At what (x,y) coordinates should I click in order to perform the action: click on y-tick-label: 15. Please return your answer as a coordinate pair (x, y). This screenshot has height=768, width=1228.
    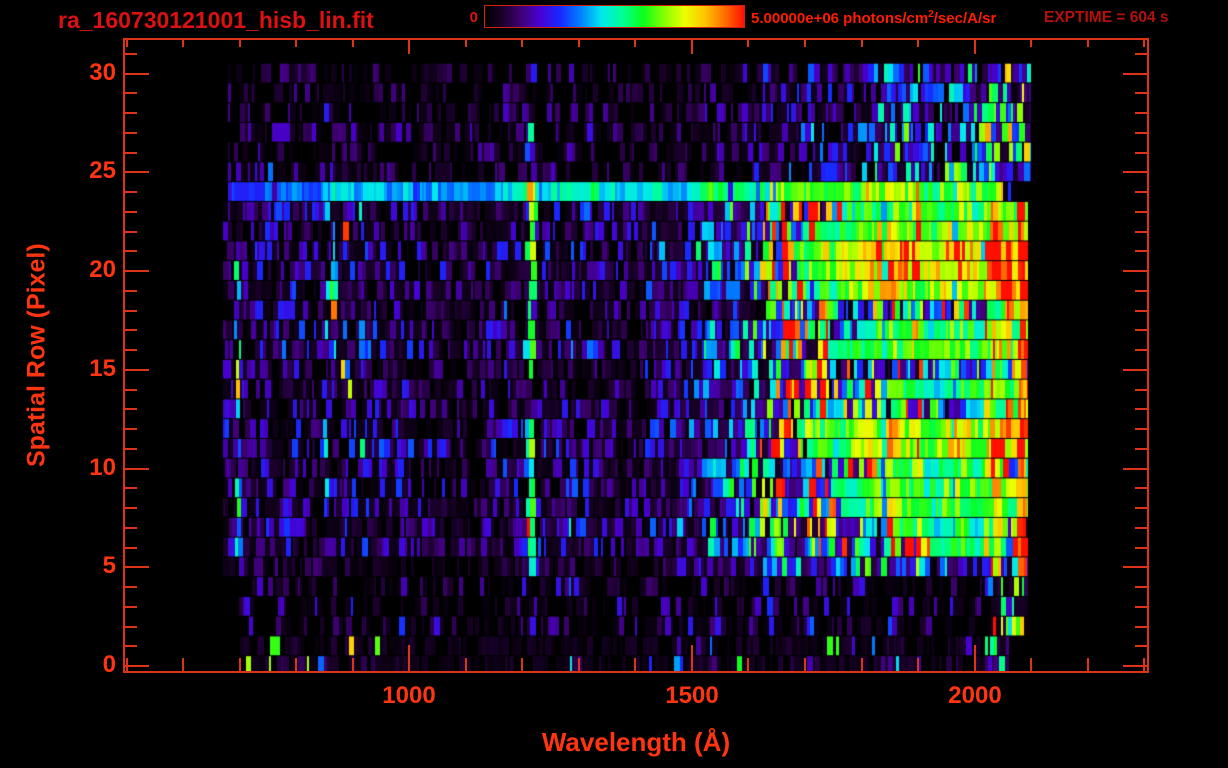
    Looking at the image, I should click on (102, 368).